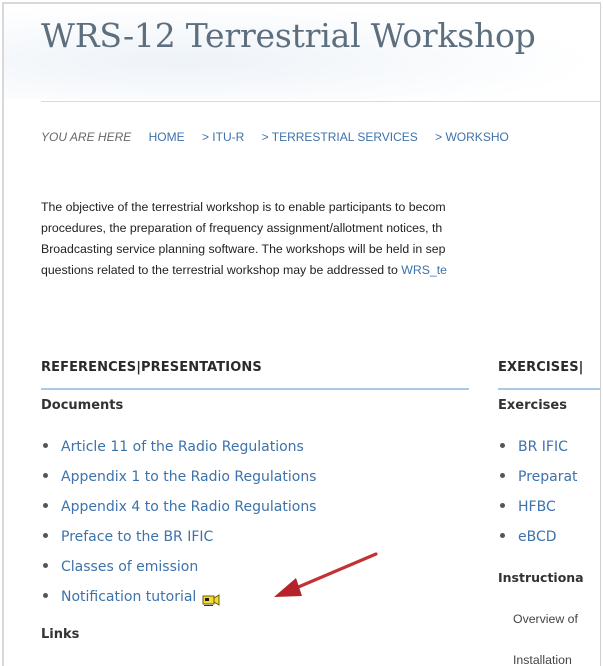 The image size is (603, 666). Describe the element at coordinates (326, 574) in the screenshot. I see `red-arrow-icon` at that location.